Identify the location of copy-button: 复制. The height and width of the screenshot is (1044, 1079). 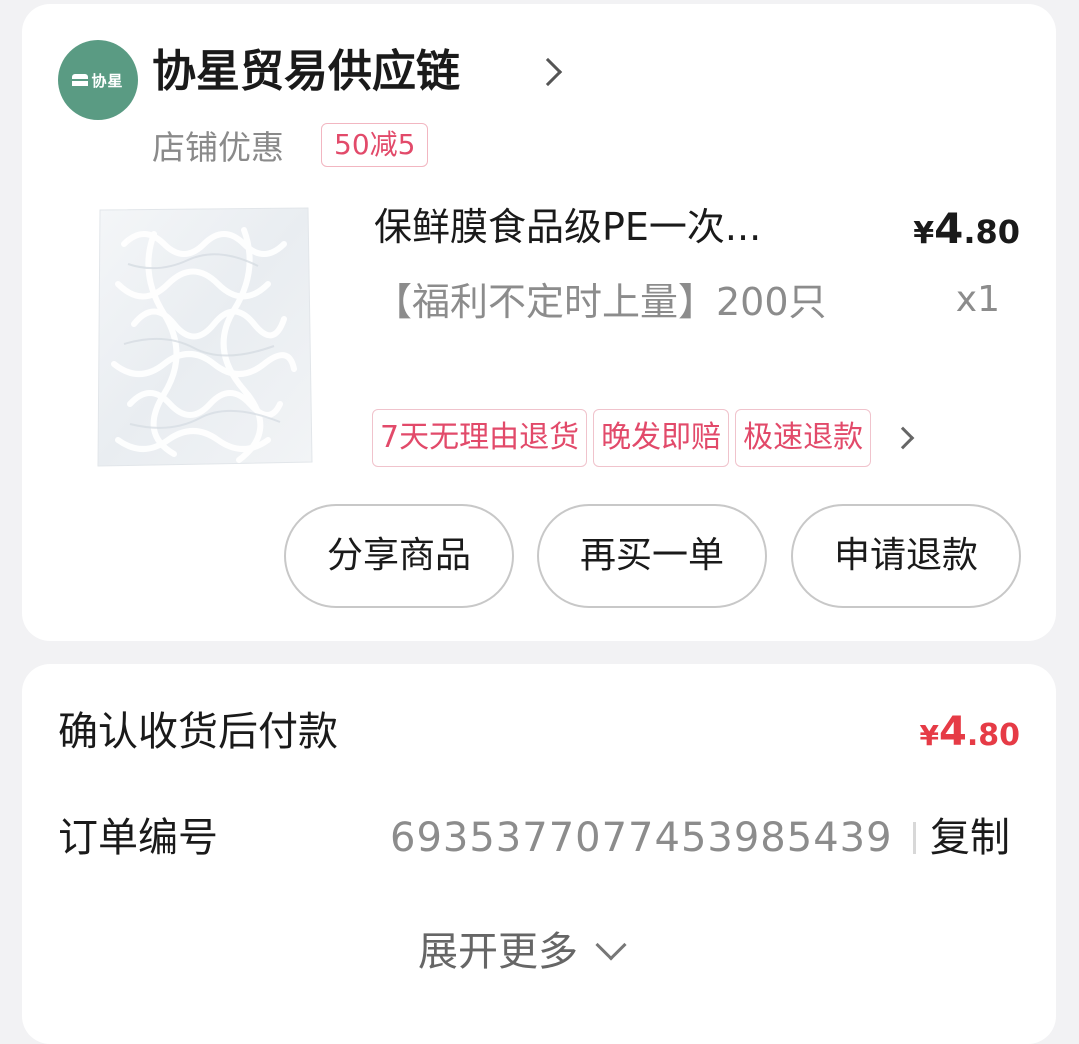
(970, 838).